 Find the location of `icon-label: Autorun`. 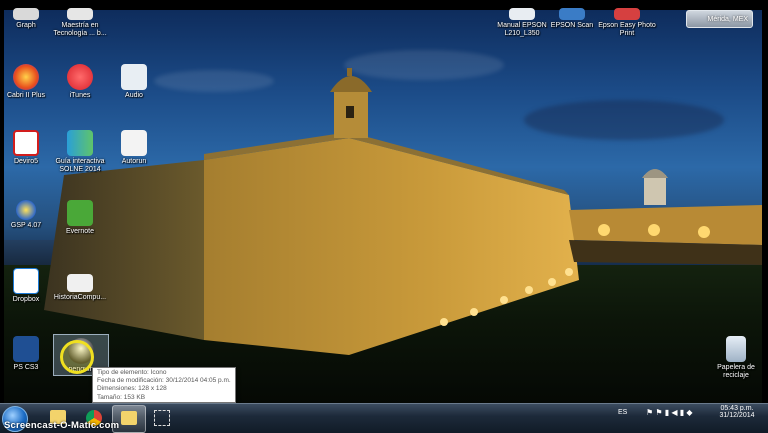

icon-label: Autorun is located at coordinates (134, 161).